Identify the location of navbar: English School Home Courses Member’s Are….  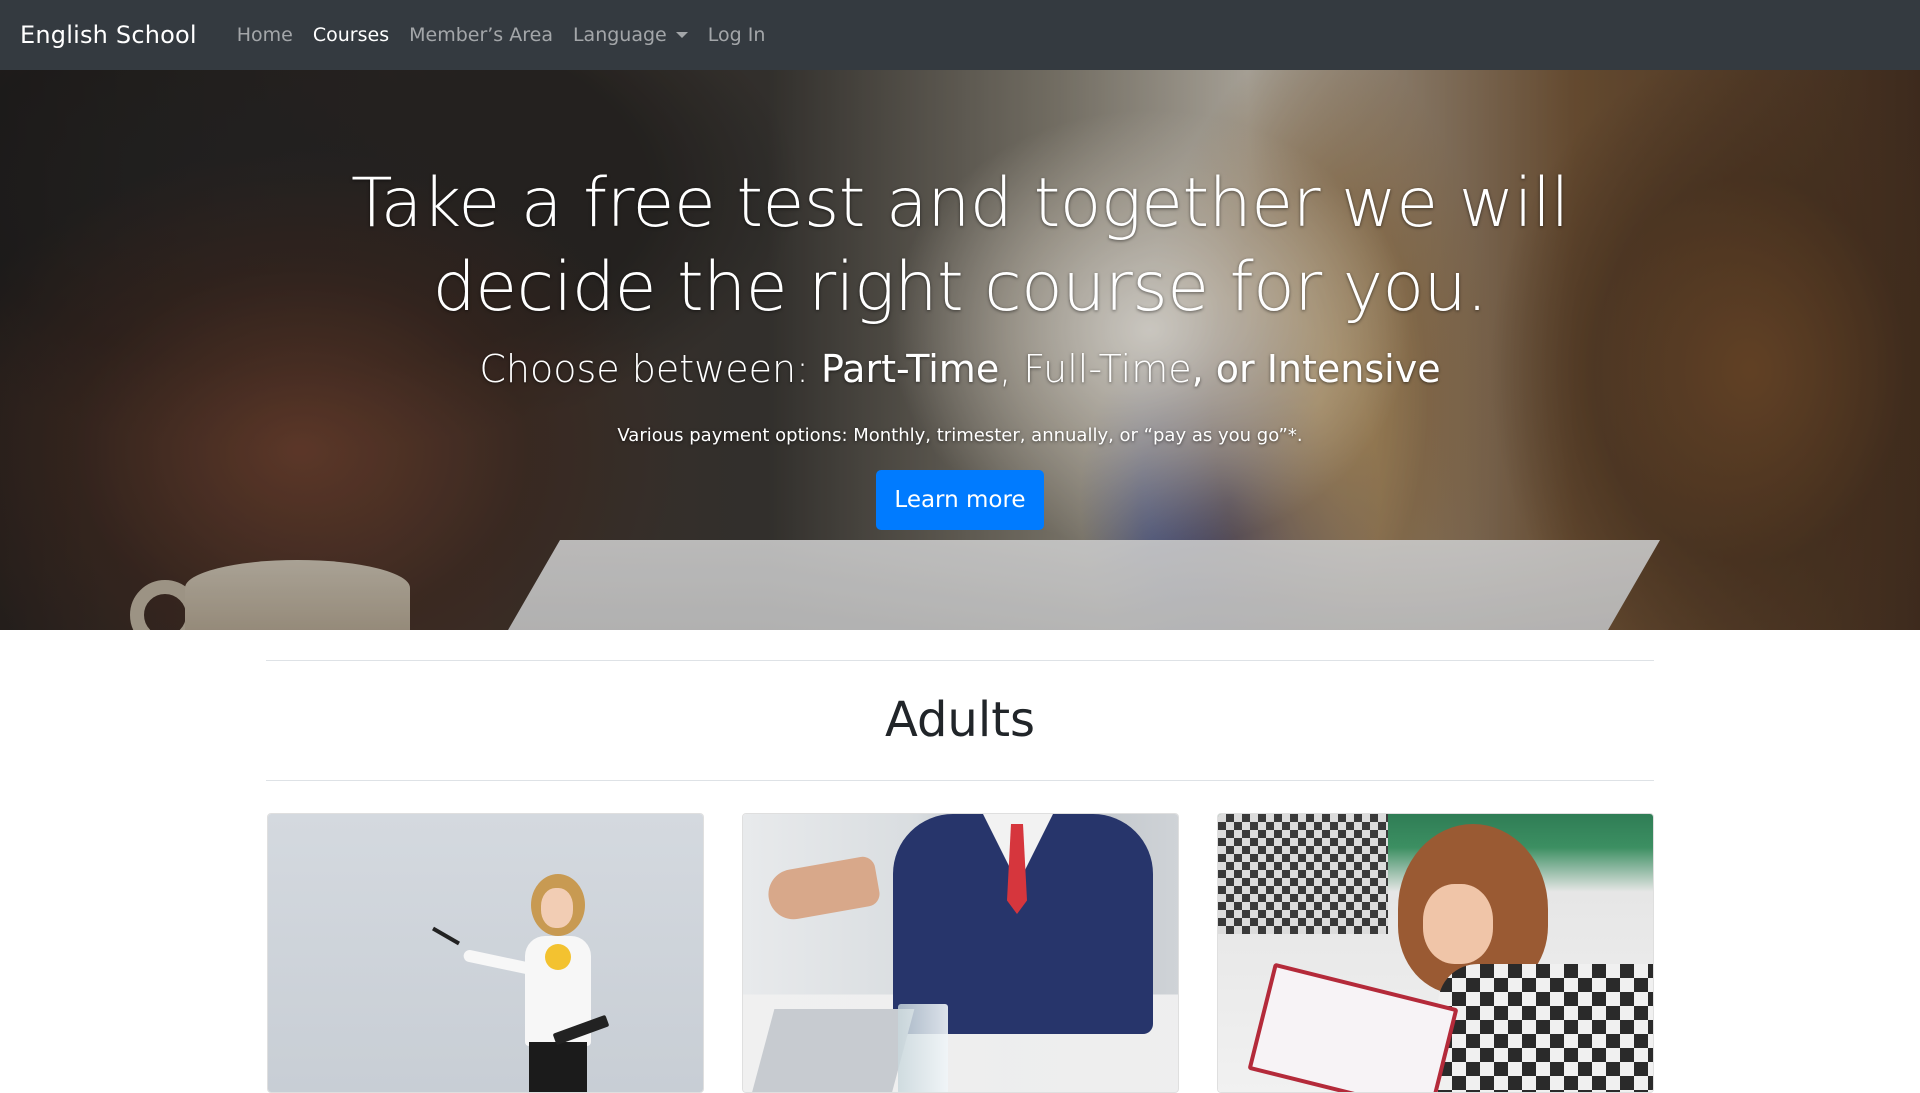
(960, 35).